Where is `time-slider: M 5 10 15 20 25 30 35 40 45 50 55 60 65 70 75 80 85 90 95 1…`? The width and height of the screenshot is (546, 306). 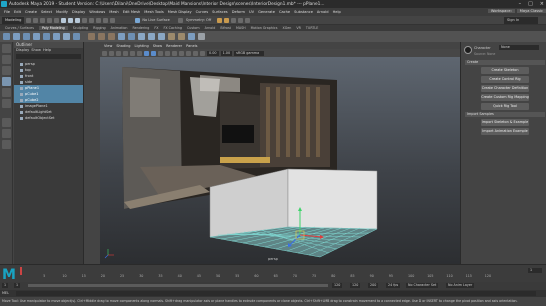 time-slider: M 5 10 15 20 25 30 35 40 45 50 55 60 65 70 75 80 85 90 95 1… is located at coordinates (273, 273).